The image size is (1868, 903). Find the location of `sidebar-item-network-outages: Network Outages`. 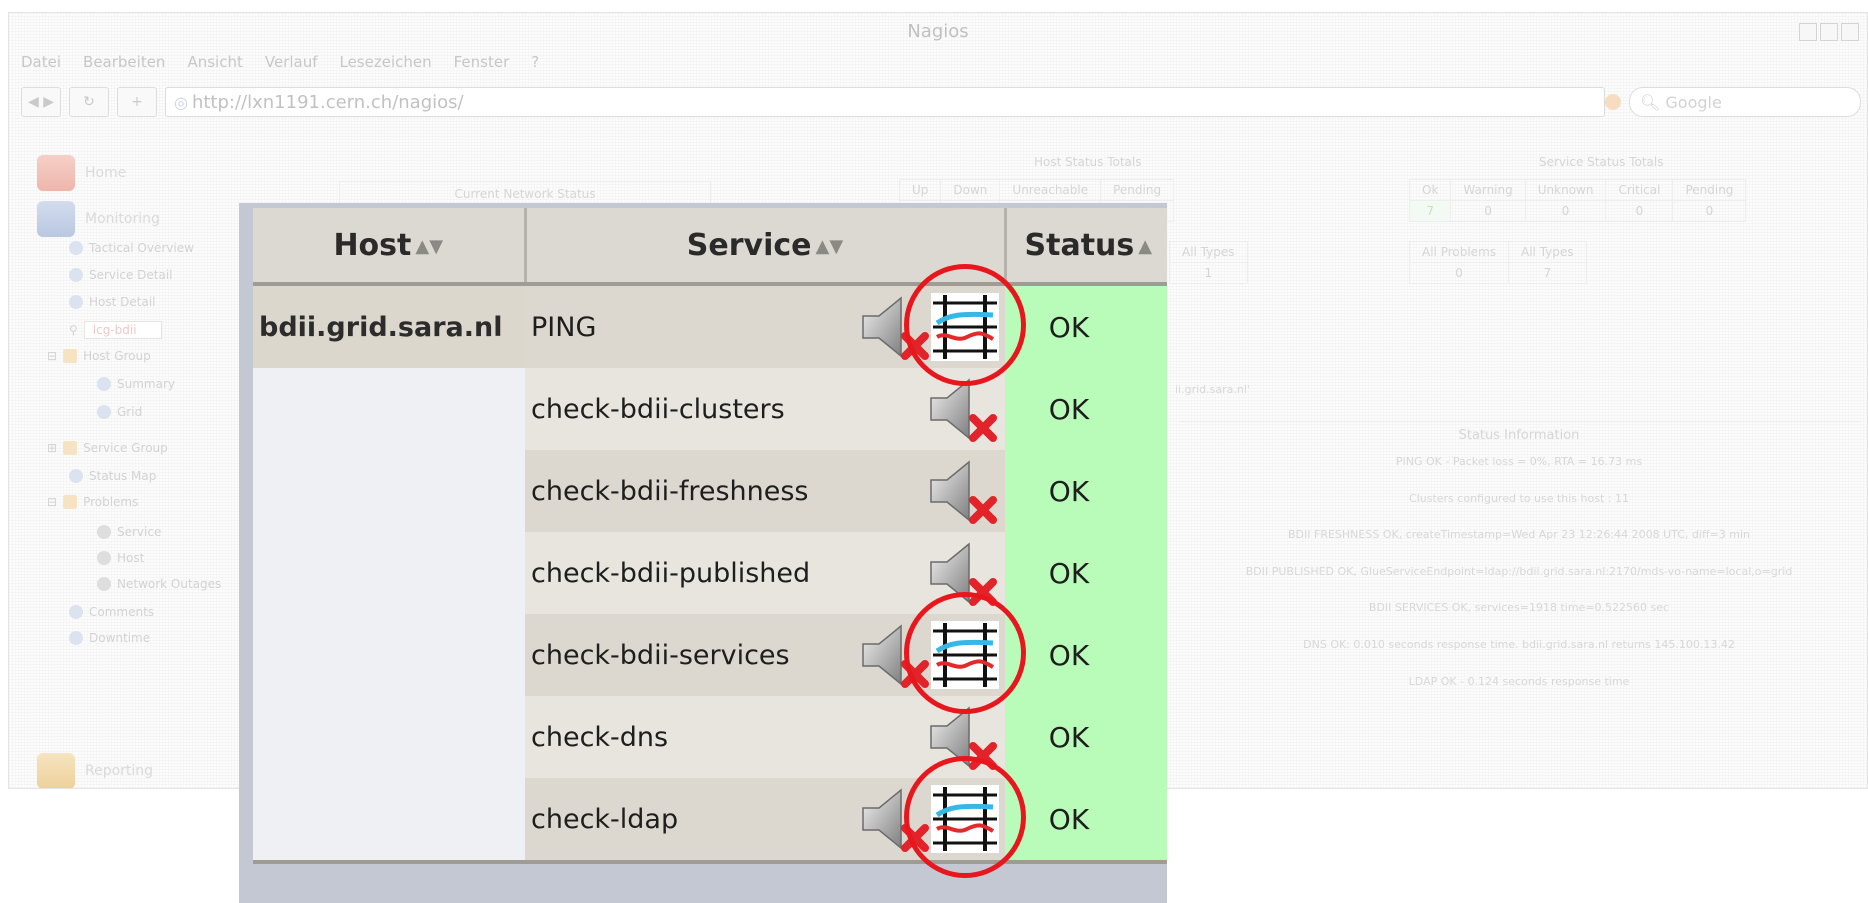

sidebar-item-network-outages: Network Outages is located at coordinates (159, 584).